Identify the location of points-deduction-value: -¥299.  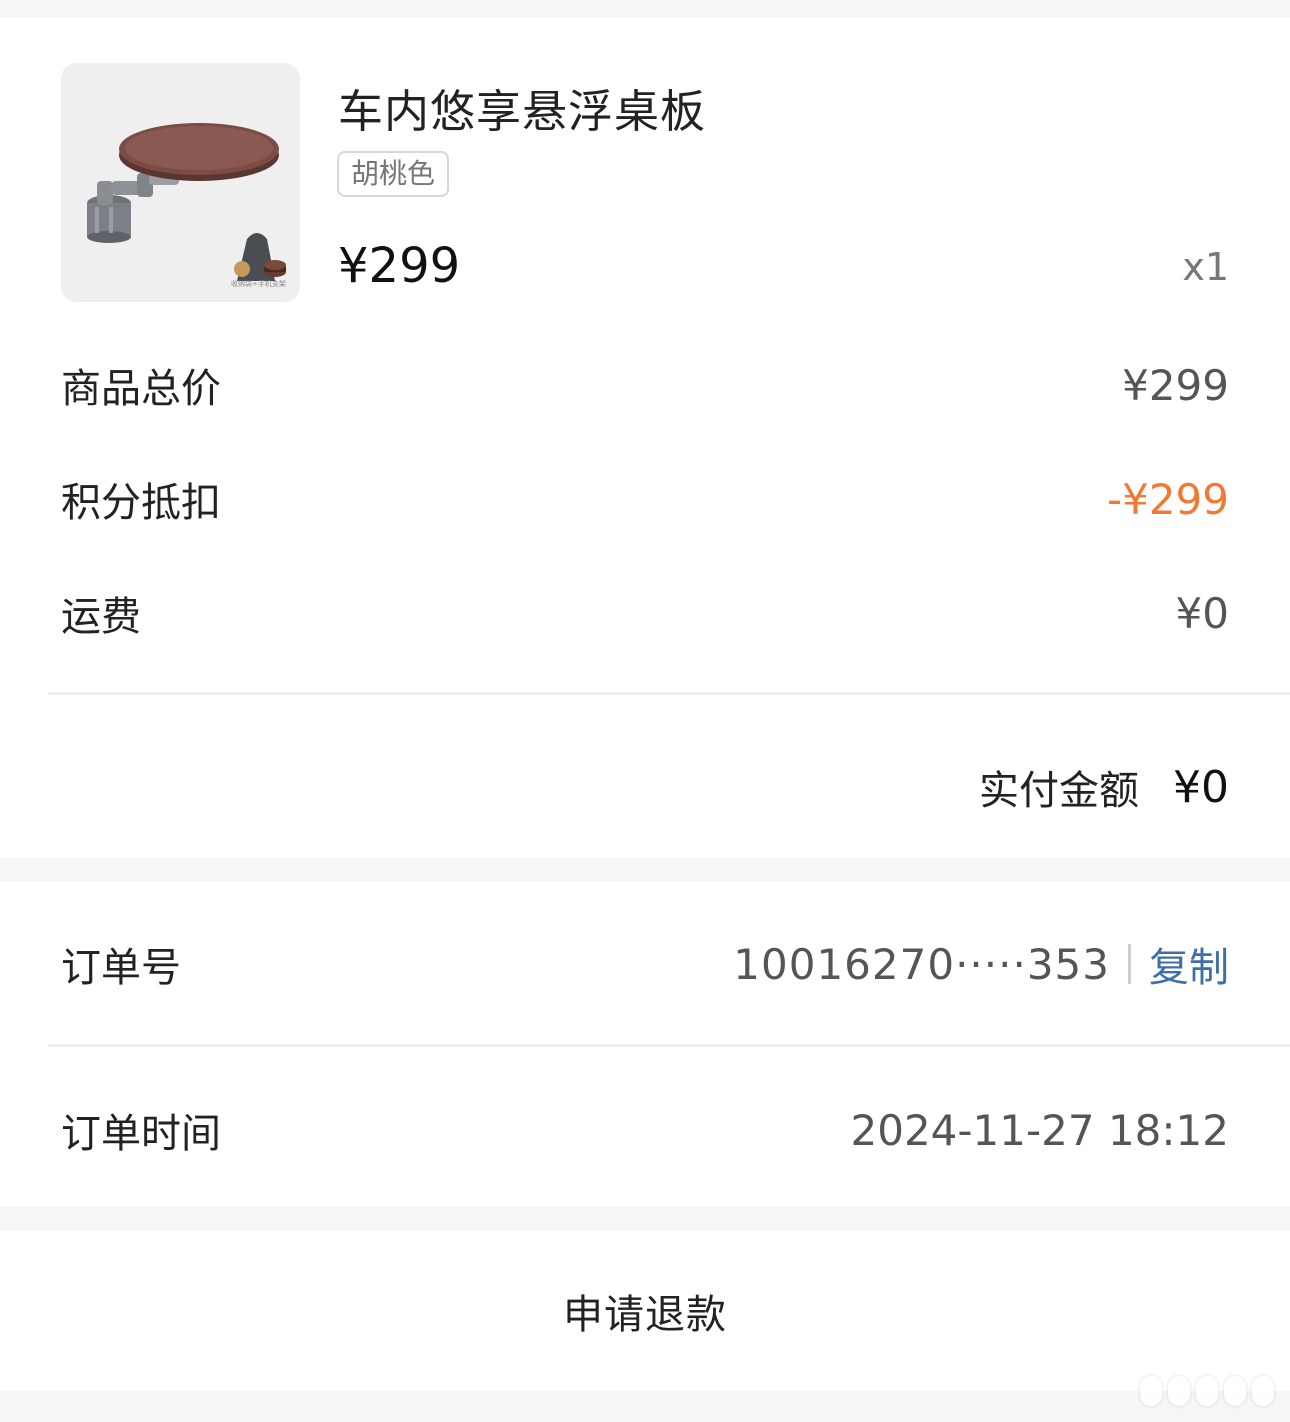
(1167, 499).